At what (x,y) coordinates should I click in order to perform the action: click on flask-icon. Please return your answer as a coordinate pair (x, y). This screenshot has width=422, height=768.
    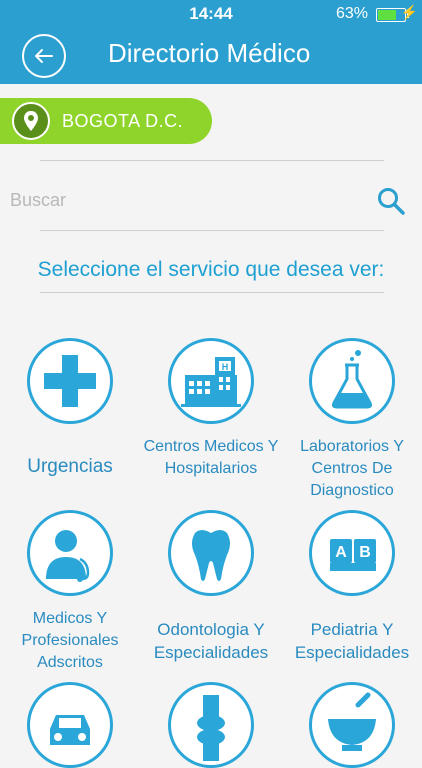
    Looking at the image, I should click on (352, 381).